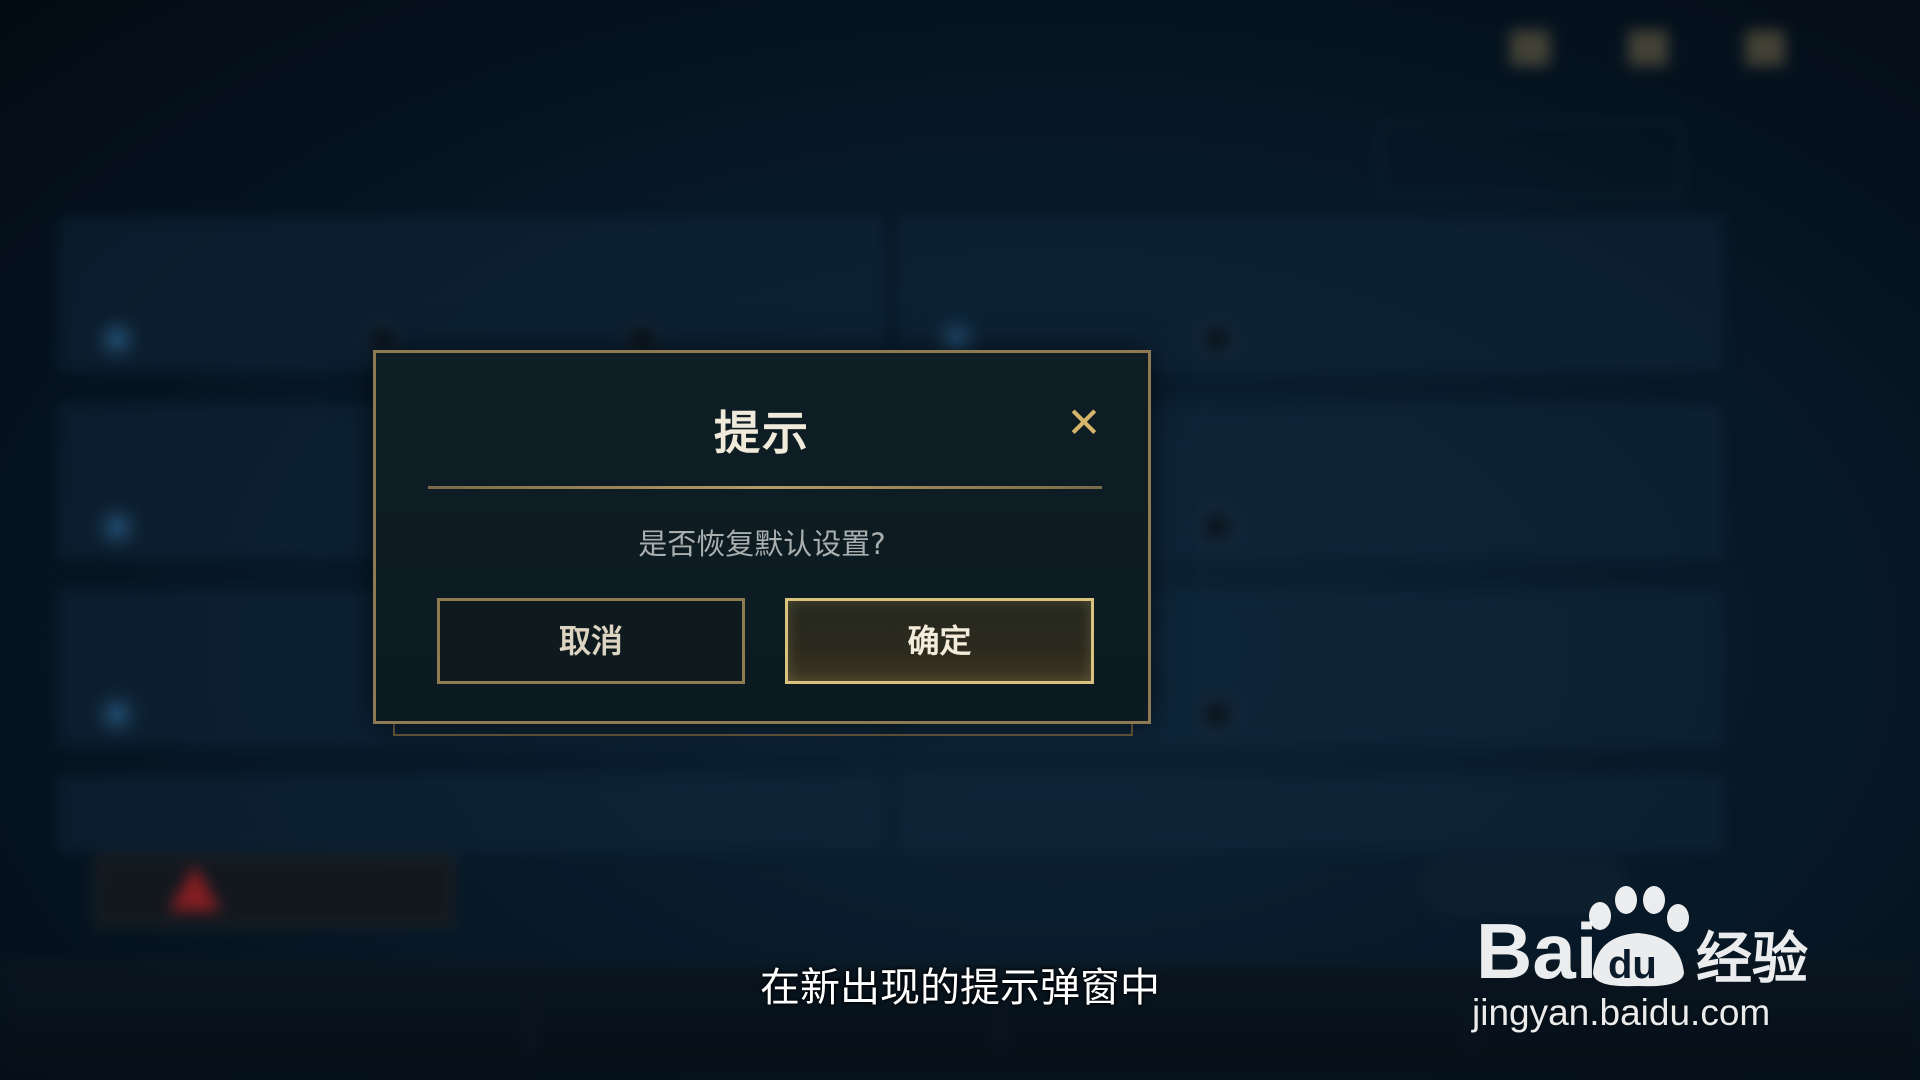 The width and height of the screenshot is (1920, 1080). Describe the element at coordinates (1752, 959) in the screenshot. I see `logo-suffix-text: 经验` at that location.